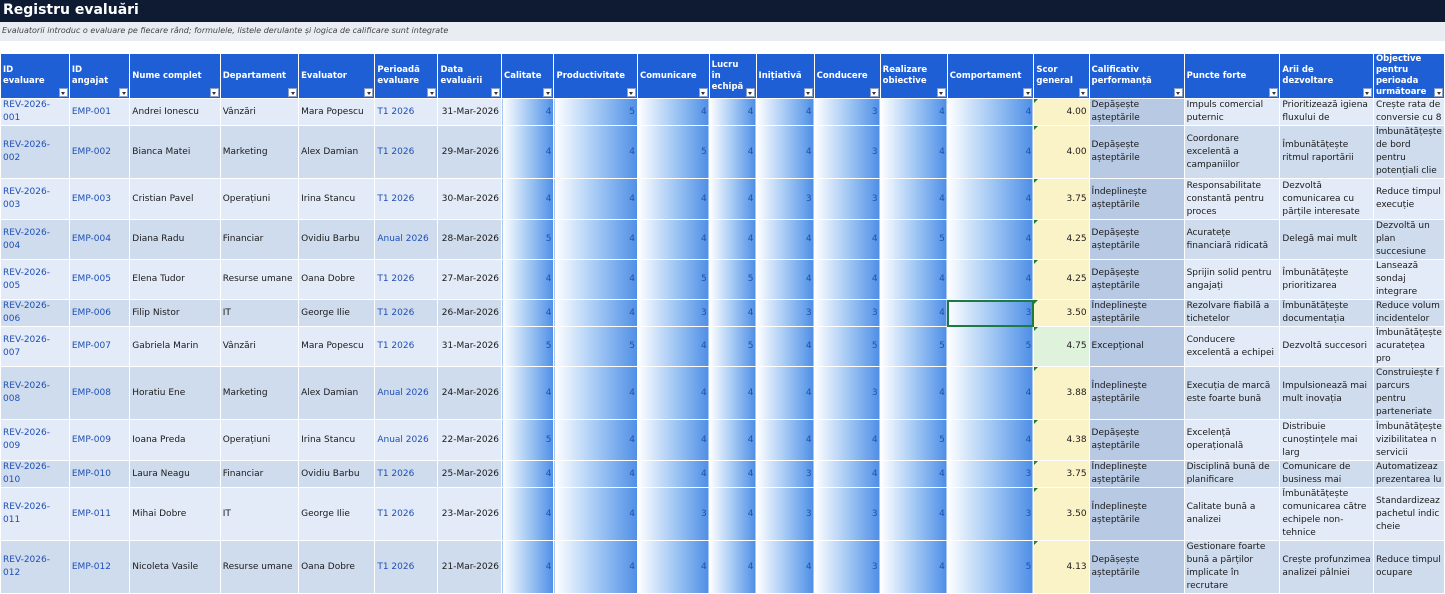  Describe the element at coordinates (1408, 440) in the screenshot. I see `table-cell: Îmbunătățește vizibilitatea n servicii` at that location.